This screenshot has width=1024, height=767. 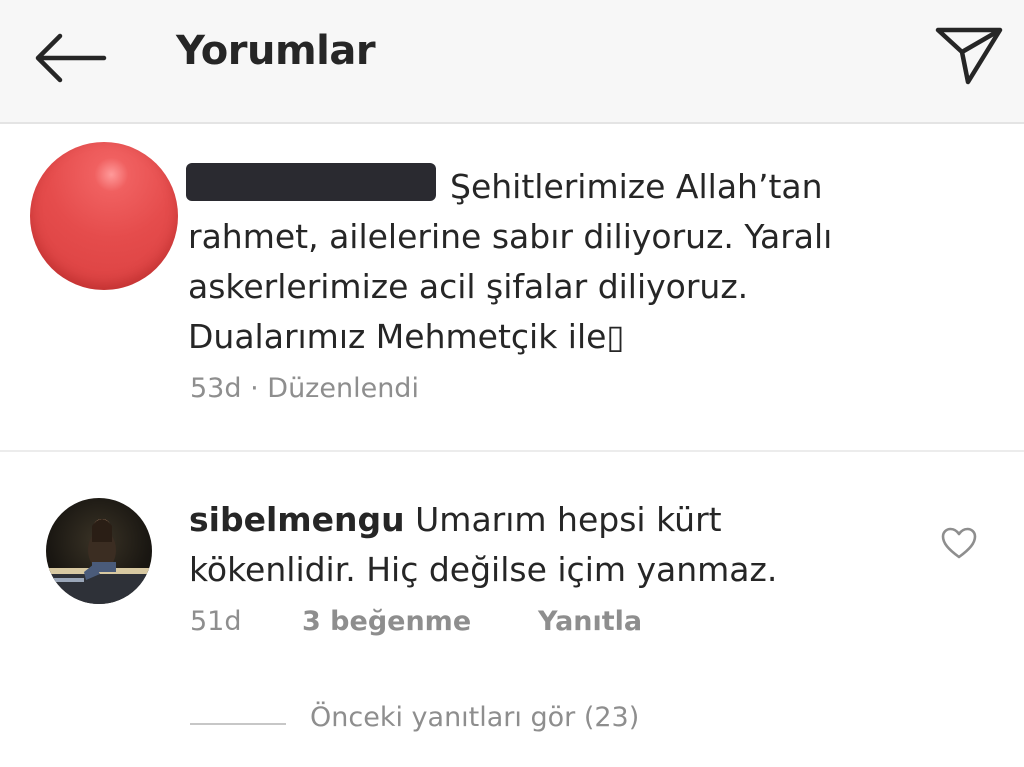 I want to click on caption-meta: 53d · Düzenlendi, so click(x=304, y=388).